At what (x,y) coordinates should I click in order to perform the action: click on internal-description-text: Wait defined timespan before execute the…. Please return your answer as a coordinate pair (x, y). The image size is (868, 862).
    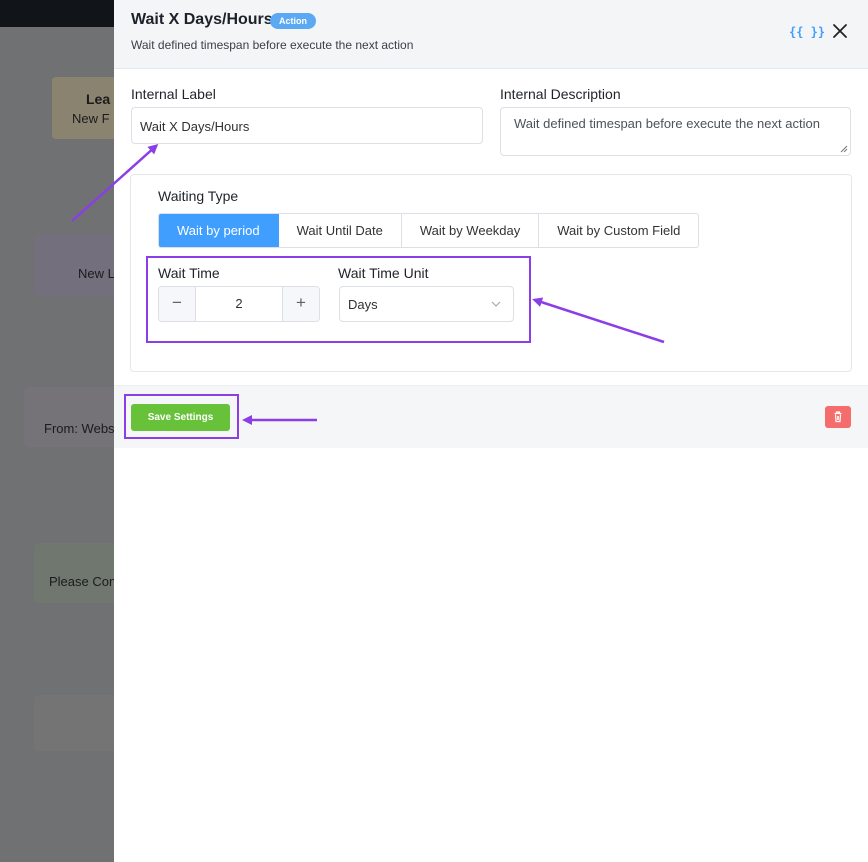
    Looking at the image, I should click on (667, 123).